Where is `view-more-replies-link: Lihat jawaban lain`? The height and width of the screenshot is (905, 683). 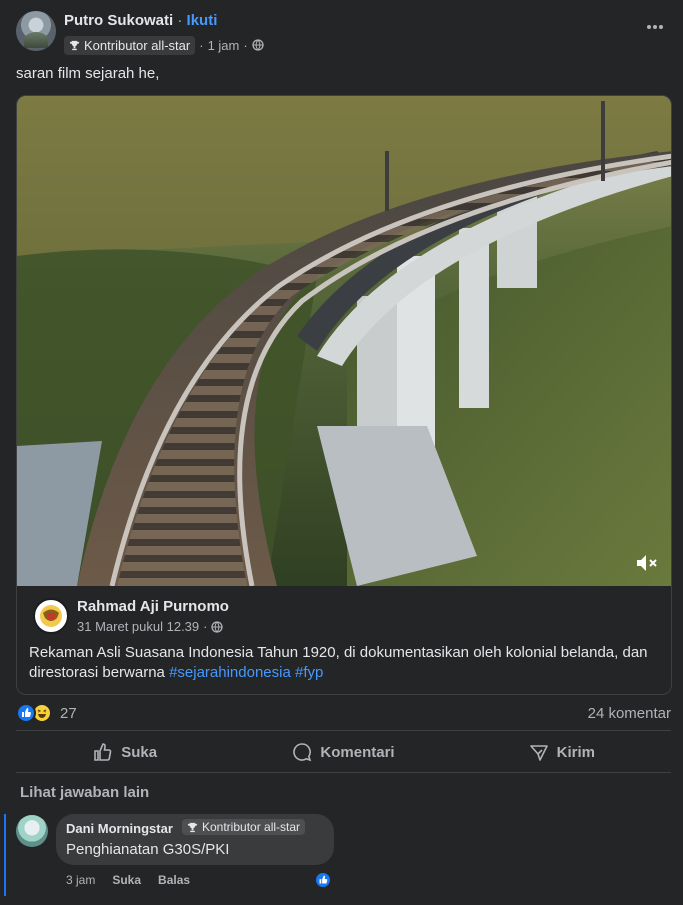 view-more-replies-link: Lihat jawaban lain is located at coordinates (84, 792).